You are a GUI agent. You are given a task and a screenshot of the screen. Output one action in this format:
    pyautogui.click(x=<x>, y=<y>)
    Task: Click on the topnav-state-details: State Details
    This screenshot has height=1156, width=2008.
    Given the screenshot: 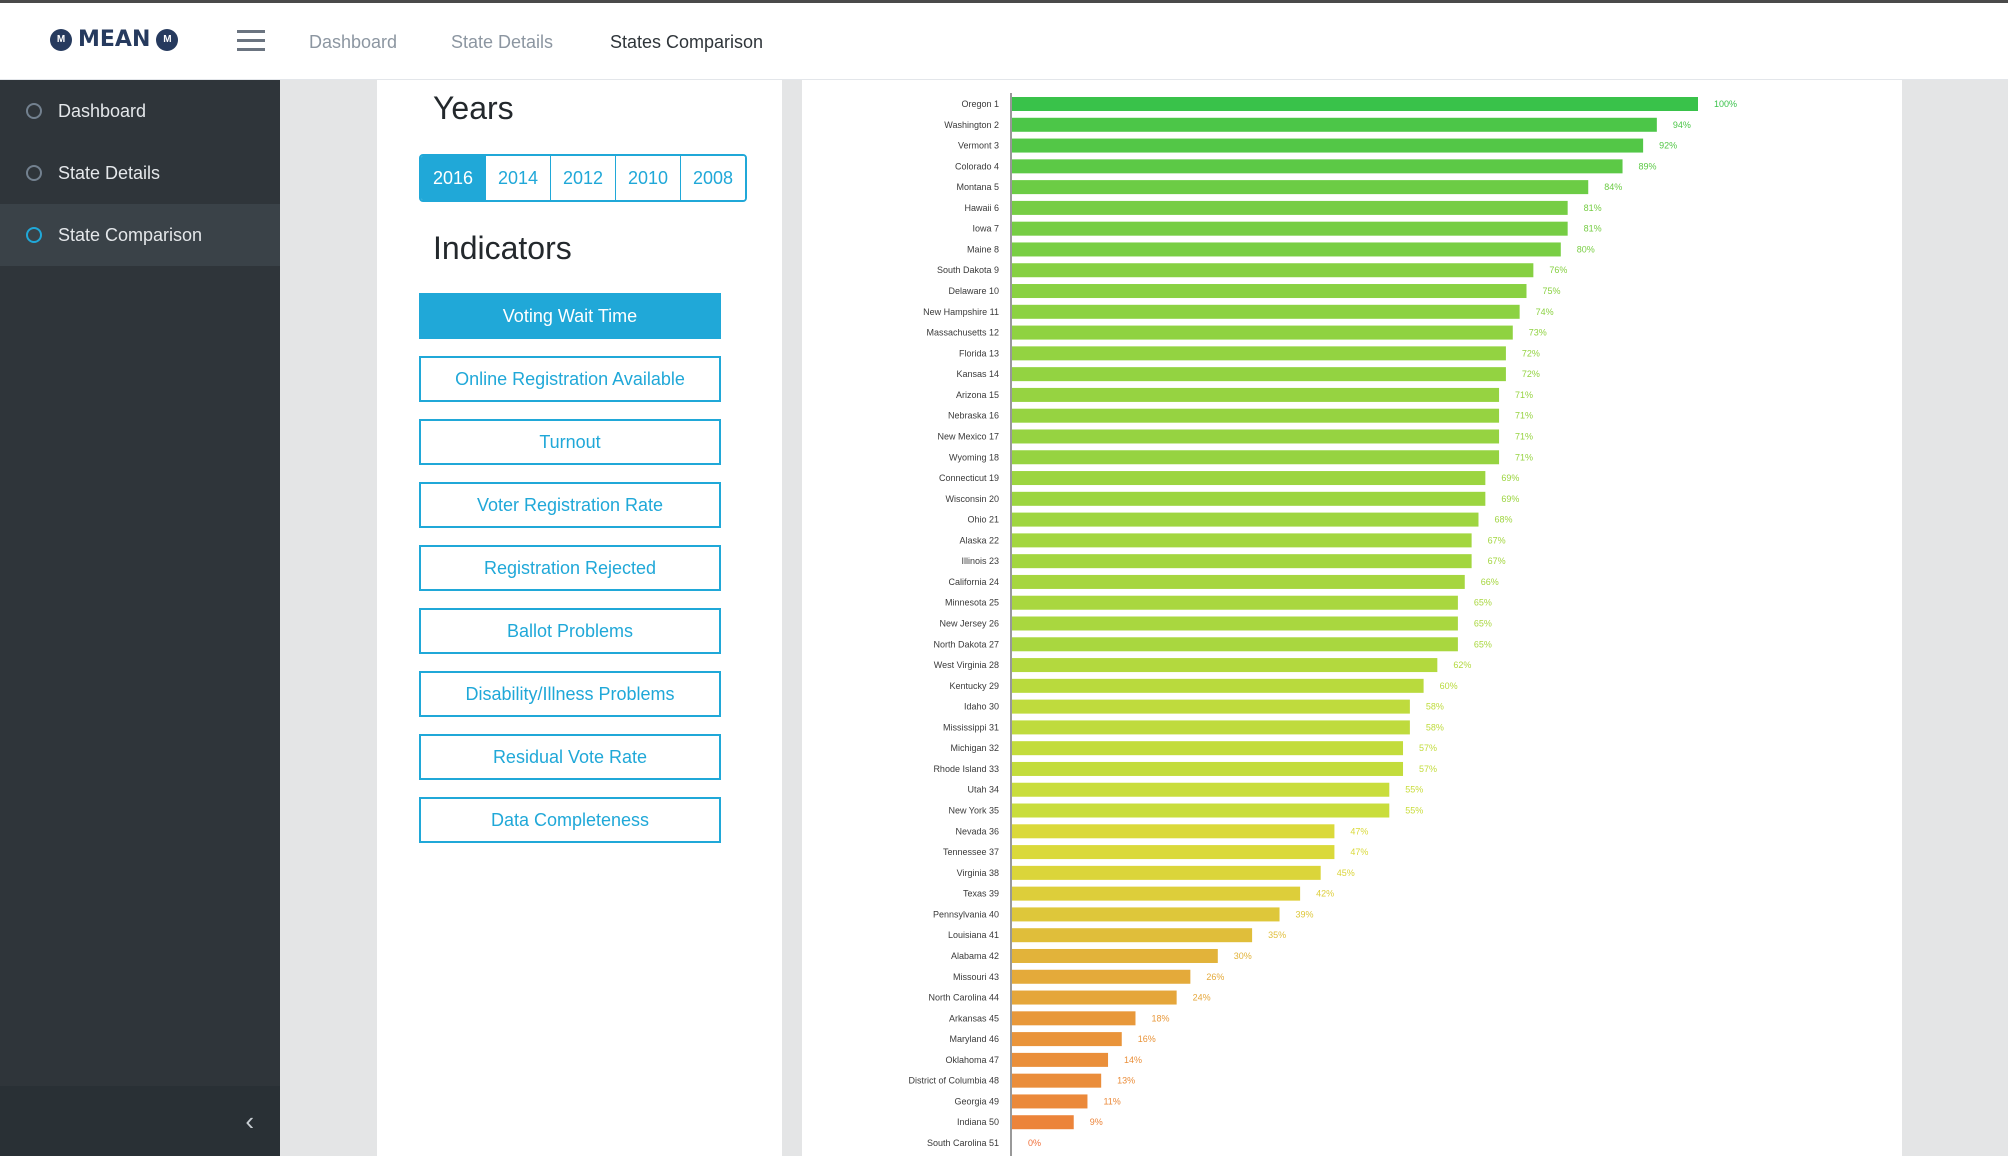 What is the action you would take?
    pyautogui.click(x=502, y=42)
    